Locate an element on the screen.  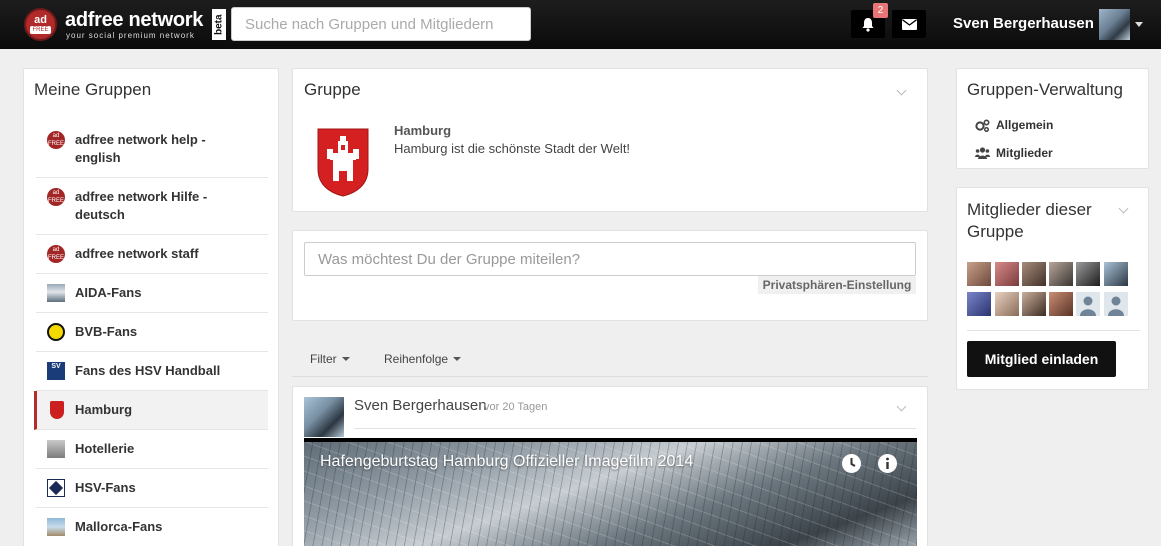
messages-button is located at coordinates (909, 24).